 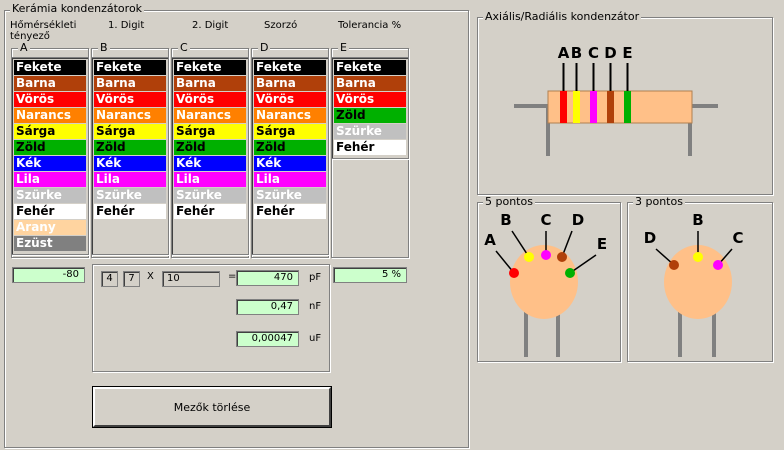 I want to click on color-option-arany: Arany, so click(x=50, y=227).